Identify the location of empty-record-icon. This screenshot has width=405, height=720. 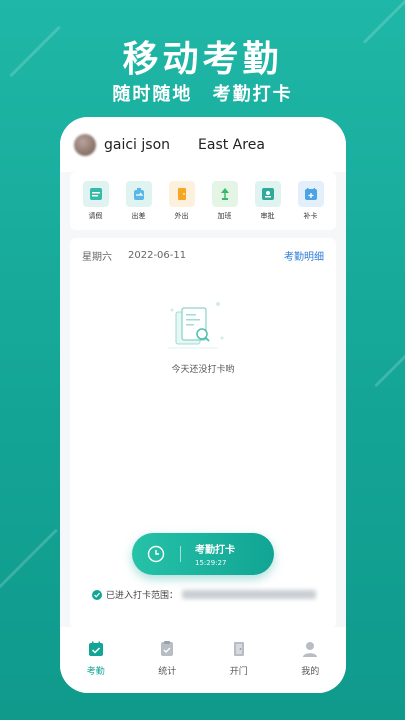
(193, 326).